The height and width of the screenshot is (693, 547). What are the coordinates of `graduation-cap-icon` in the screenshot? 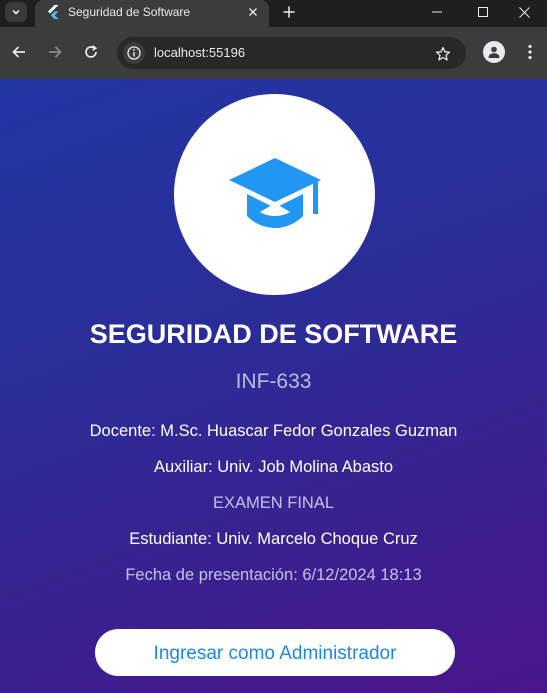 It's located at (274, 192).